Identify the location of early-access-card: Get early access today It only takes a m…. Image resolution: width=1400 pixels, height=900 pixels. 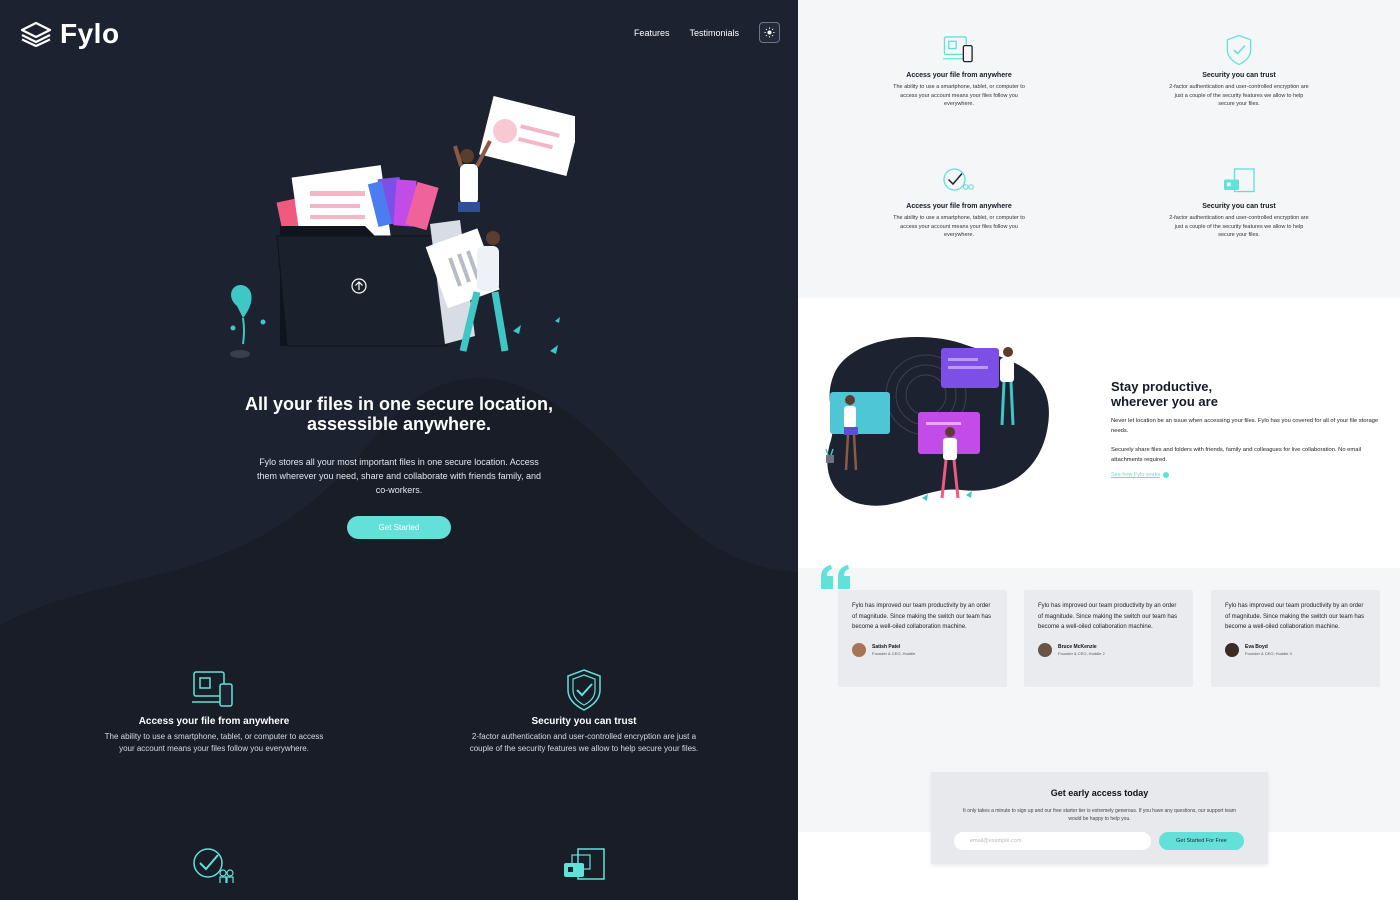
(1099, 818).